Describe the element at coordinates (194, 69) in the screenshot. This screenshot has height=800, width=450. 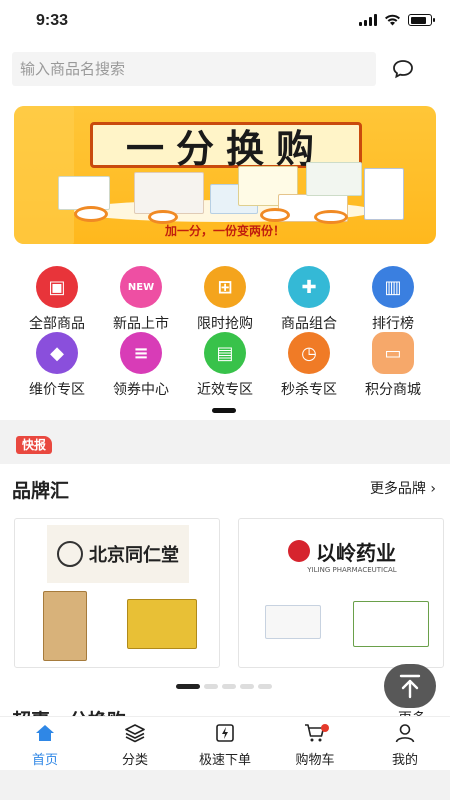
I see `search-input` at that location.